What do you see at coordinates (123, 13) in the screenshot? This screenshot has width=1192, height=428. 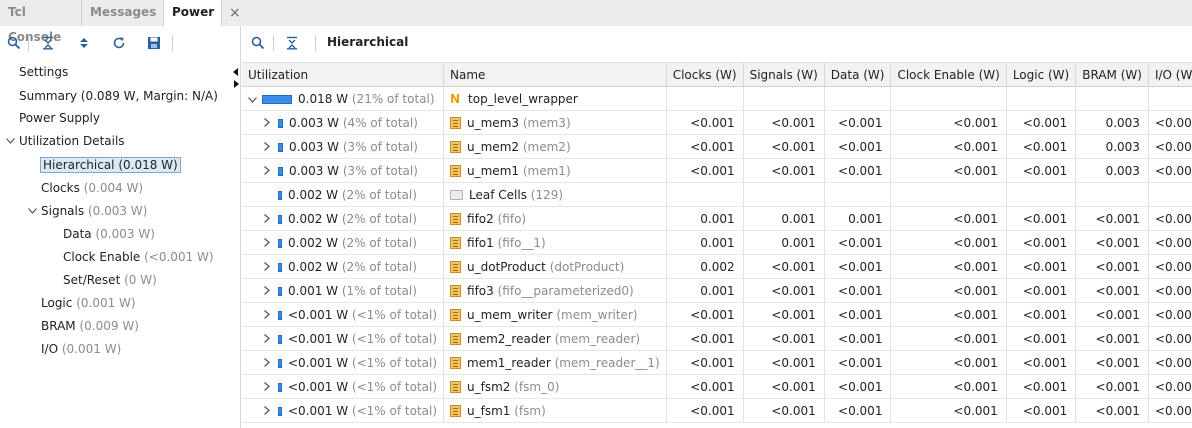 I see `tab-messages: Messages` at bounding box center [123, 13].